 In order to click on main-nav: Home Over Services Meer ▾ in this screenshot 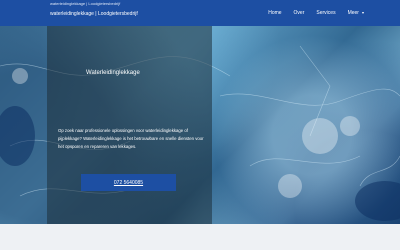, I will do `click(316, 13)`.